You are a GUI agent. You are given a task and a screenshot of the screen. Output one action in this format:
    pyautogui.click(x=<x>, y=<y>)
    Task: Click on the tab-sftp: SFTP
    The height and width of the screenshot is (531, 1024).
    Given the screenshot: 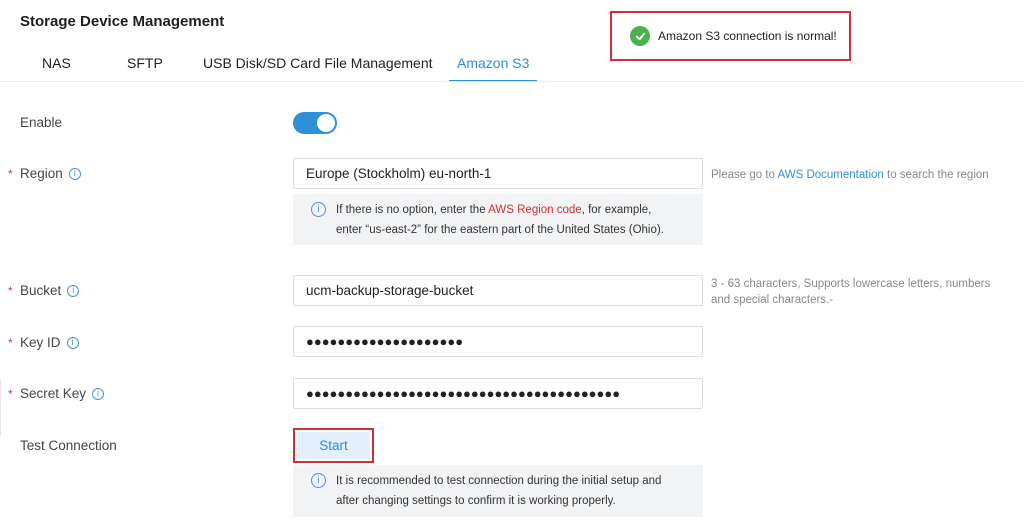 What is the action you would take?
    pyautogui.click(x=145, y=66)
    